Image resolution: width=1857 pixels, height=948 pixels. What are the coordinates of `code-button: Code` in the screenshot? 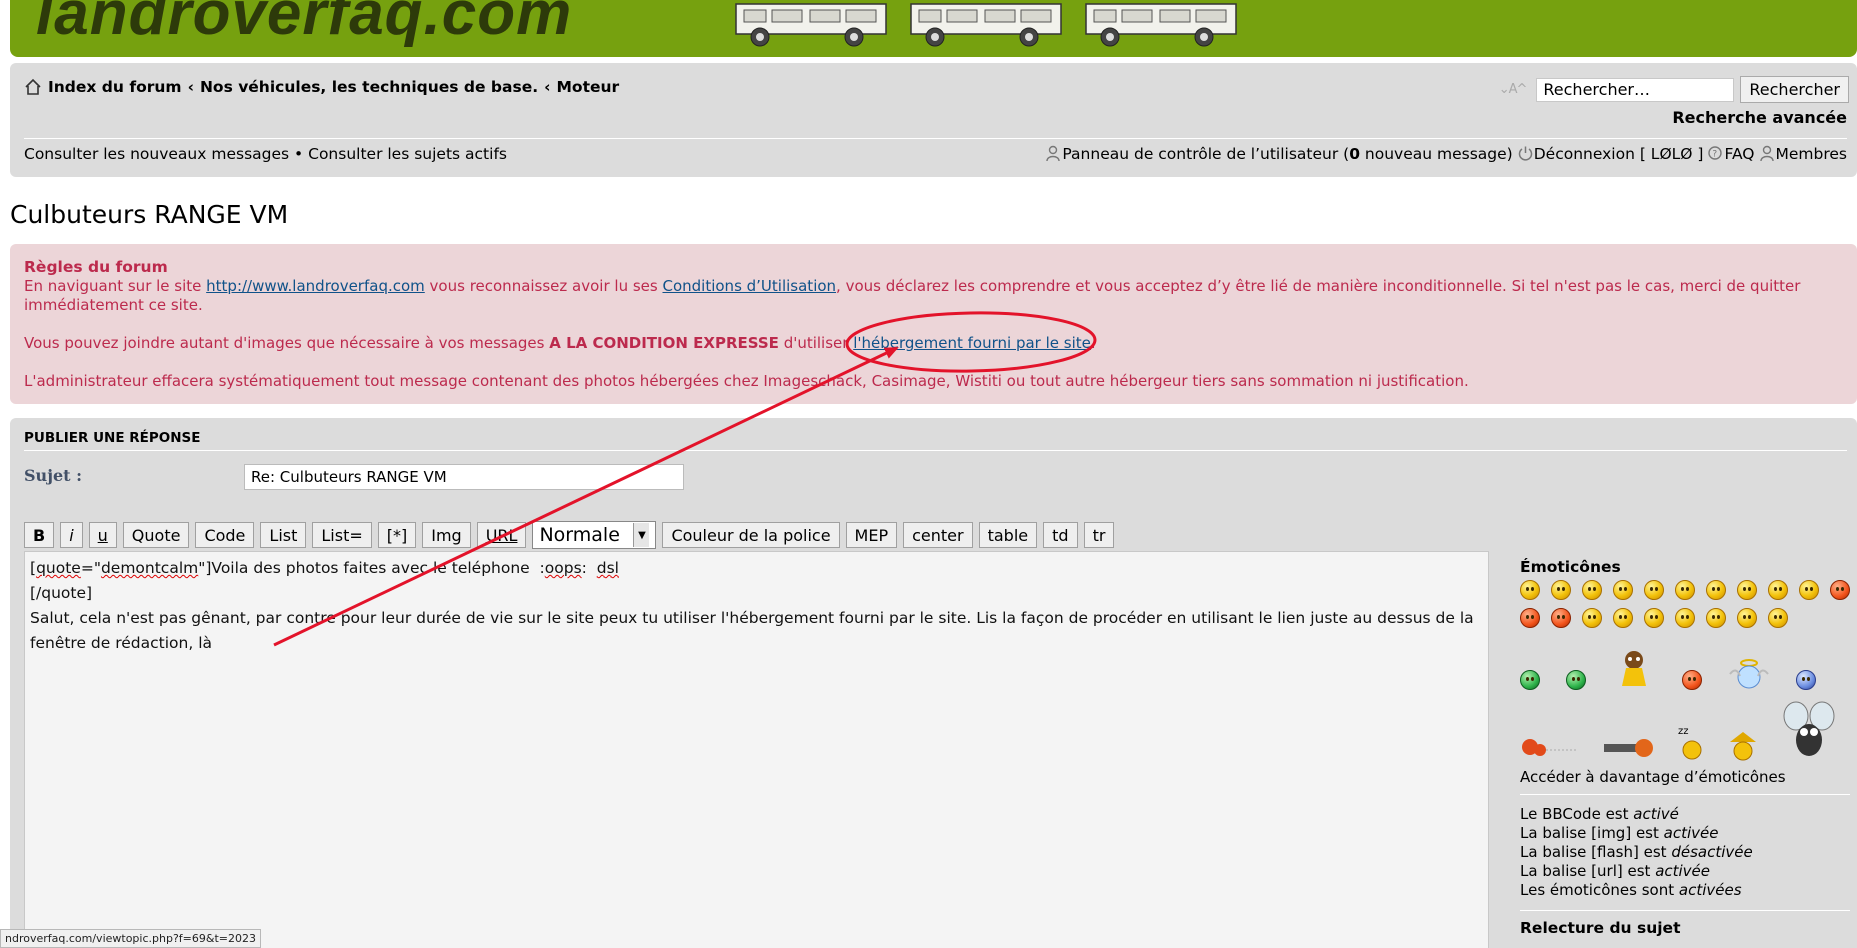 It's located at (225, 535).